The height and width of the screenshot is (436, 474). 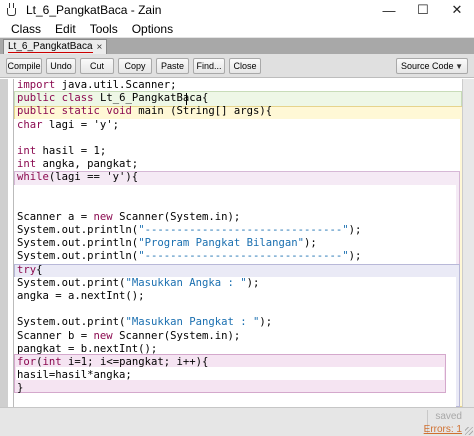 I want to click on code-line: int angka, pangkat;, so click(x=237, y=164).